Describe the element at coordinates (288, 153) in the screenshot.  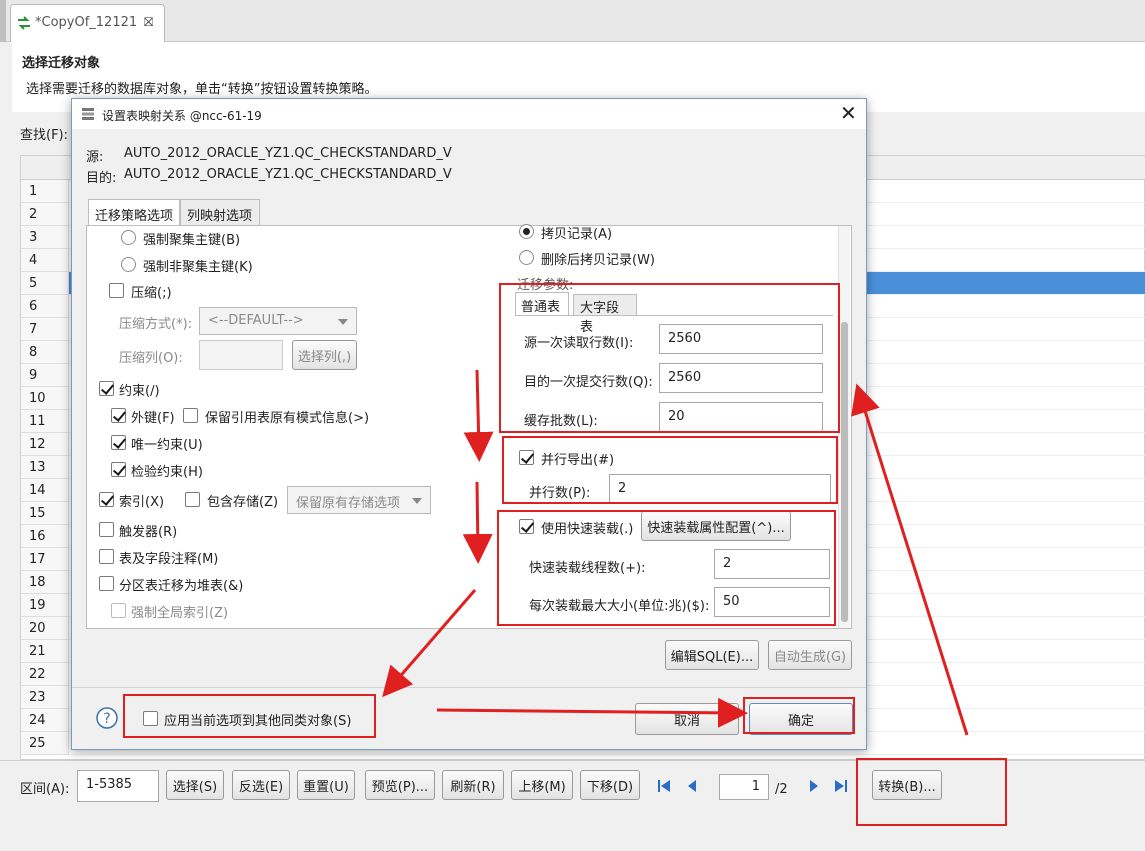
I see `source-value: AUTO_2012_ORACLE_YZ1.QC_CHECKSTANDARD_V` at that location.